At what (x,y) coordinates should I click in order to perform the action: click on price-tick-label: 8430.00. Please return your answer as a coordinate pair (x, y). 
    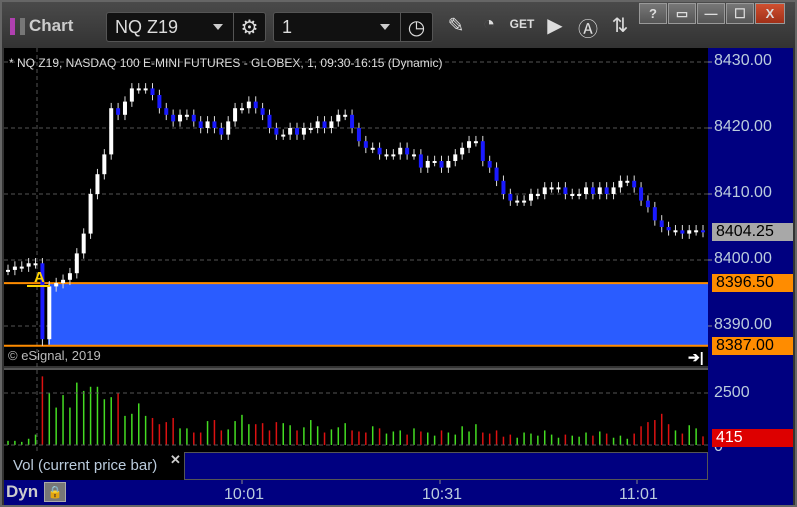
    Looking at the image, I should click on (743, 60).